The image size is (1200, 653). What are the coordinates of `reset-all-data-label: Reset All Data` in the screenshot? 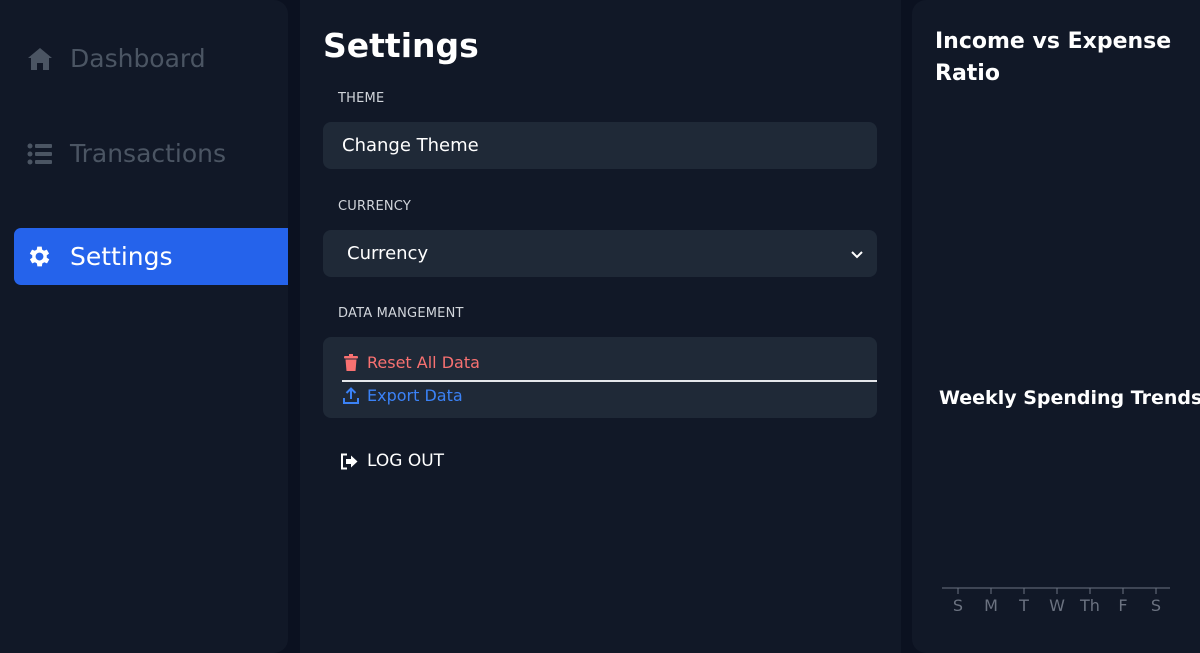 It's located at (423, 362).